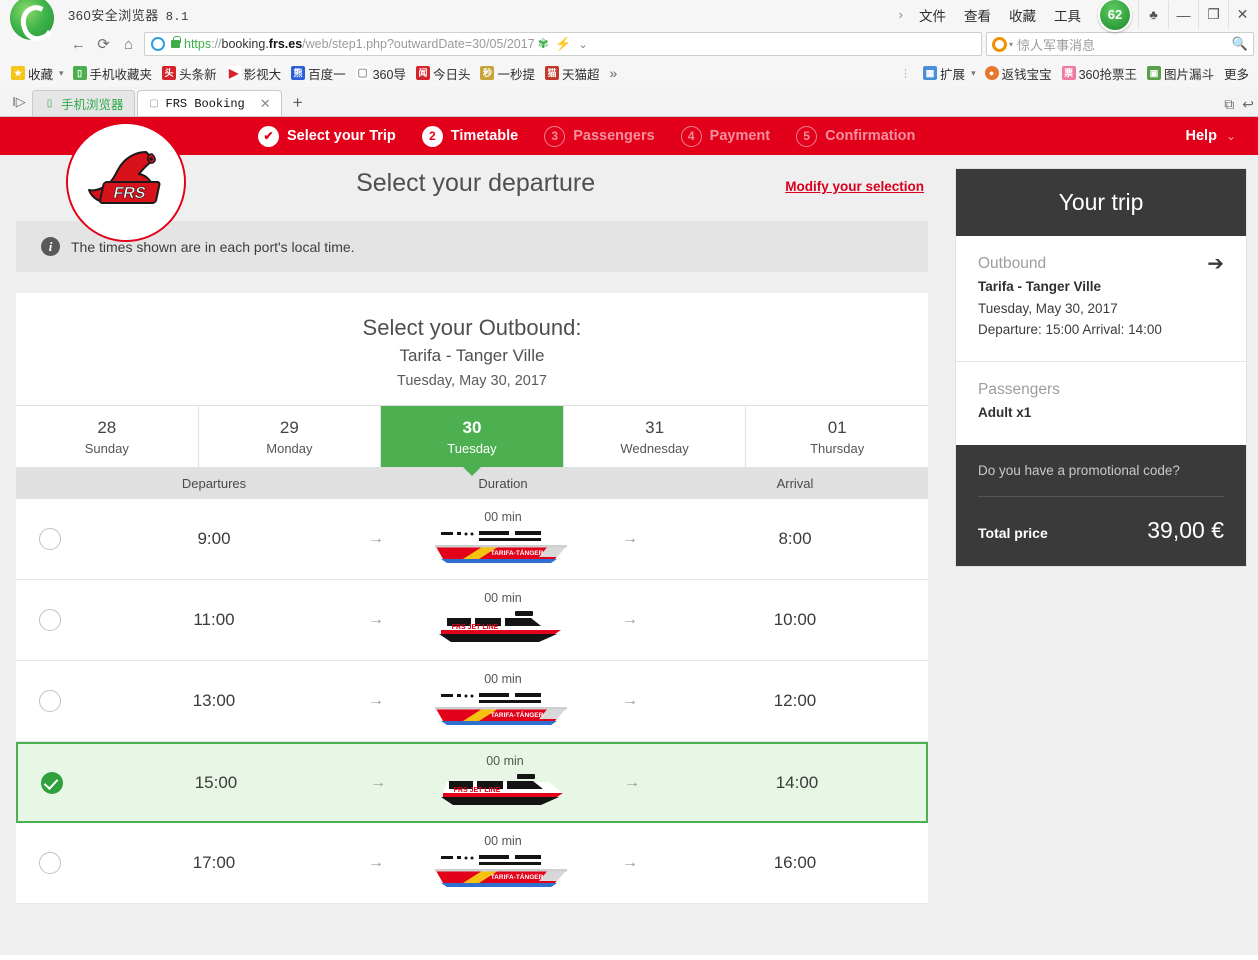  What do you see at coordinates (1240, 44) in the screenshot?
I see `search-icon: 🔍` at bounding box center [1240, 44].